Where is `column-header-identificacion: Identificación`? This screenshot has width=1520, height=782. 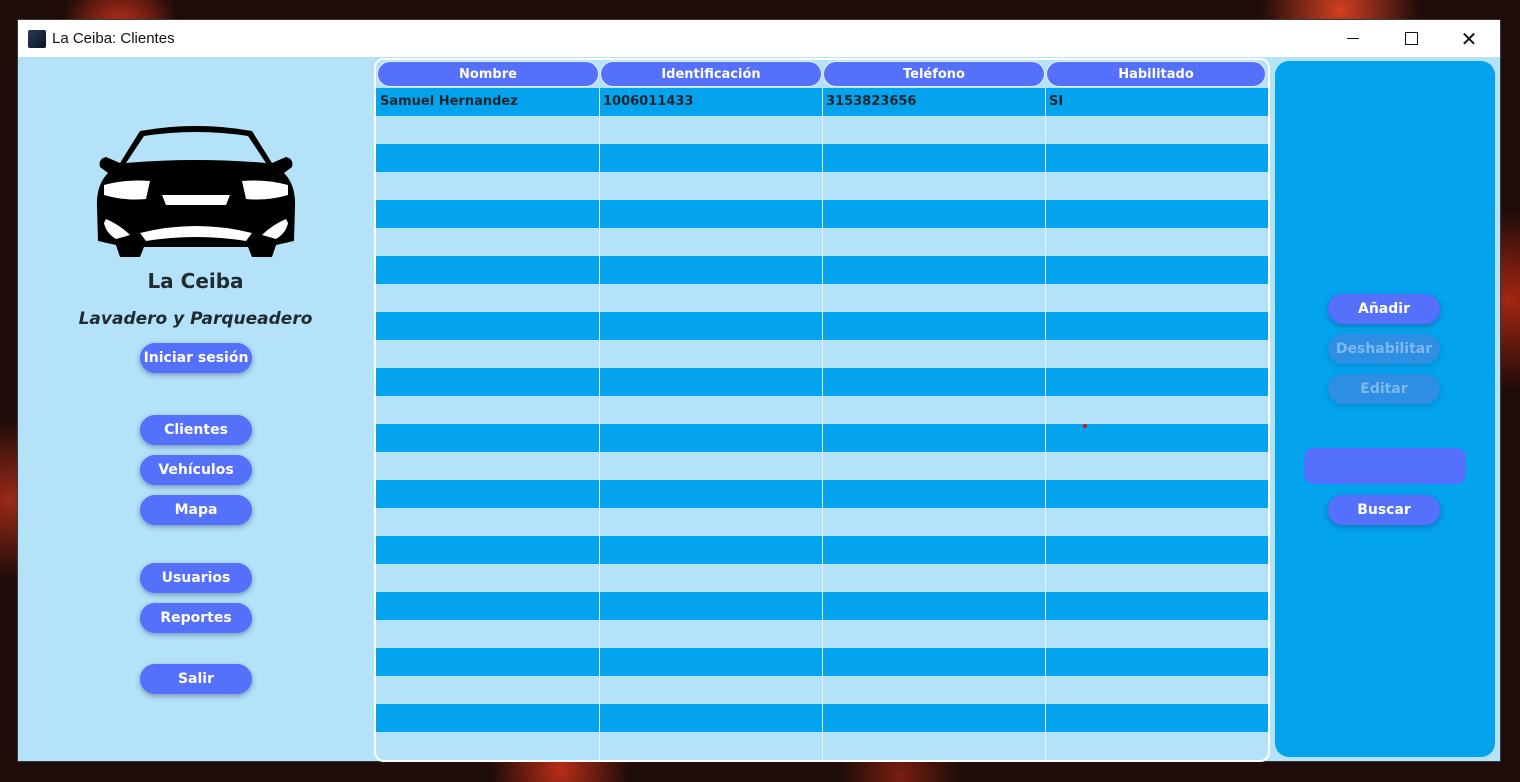 column-header-identificacion: Identificación is located at coordinates (711, 74).